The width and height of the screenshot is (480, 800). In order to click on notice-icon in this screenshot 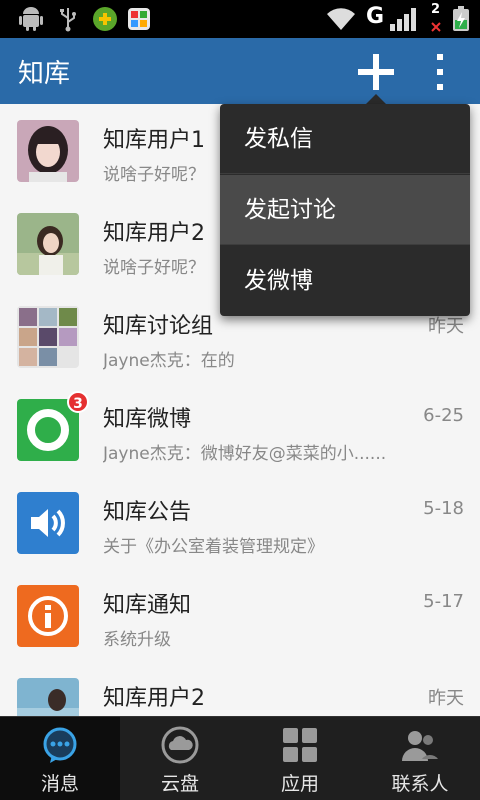, I will do `click(48, 616)`.